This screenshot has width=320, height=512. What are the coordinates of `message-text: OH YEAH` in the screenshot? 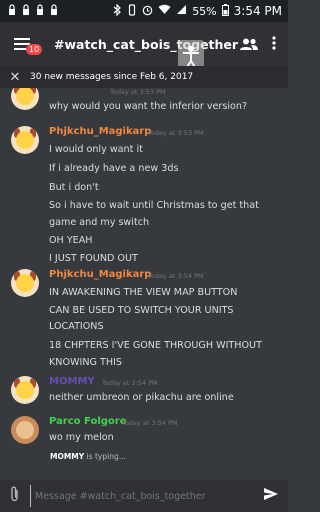 It's located at (71, 240).